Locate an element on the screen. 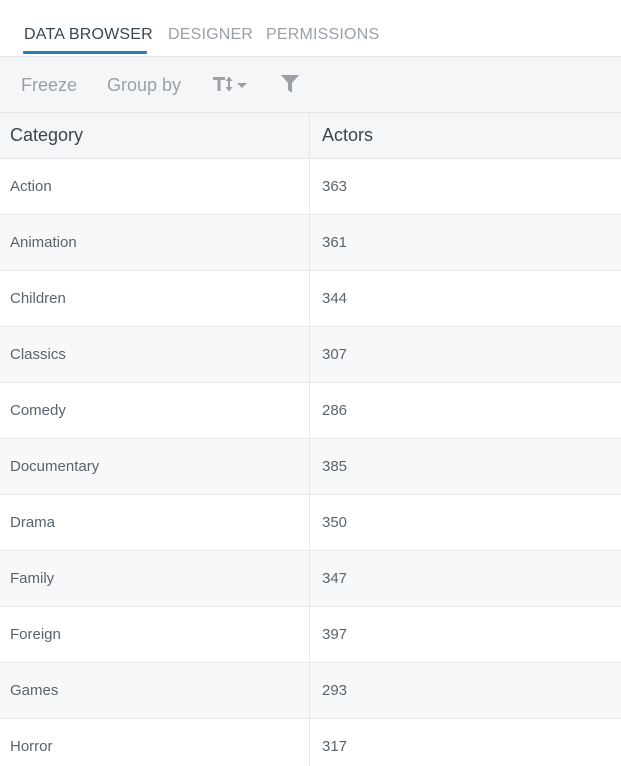 The image size is (621, 766). actors-cell: 385 is located at coordinates (465, 466).